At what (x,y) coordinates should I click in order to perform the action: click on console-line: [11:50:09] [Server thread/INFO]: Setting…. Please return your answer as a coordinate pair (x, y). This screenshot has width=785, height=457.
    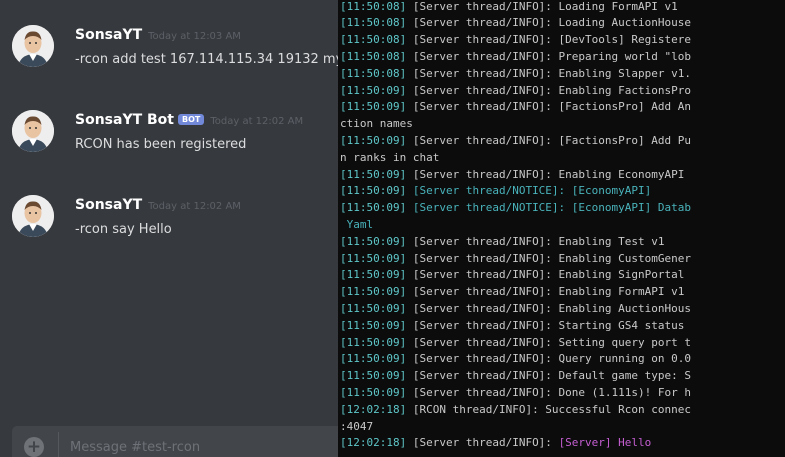
    Looking at the image, I should click on (515, 343).